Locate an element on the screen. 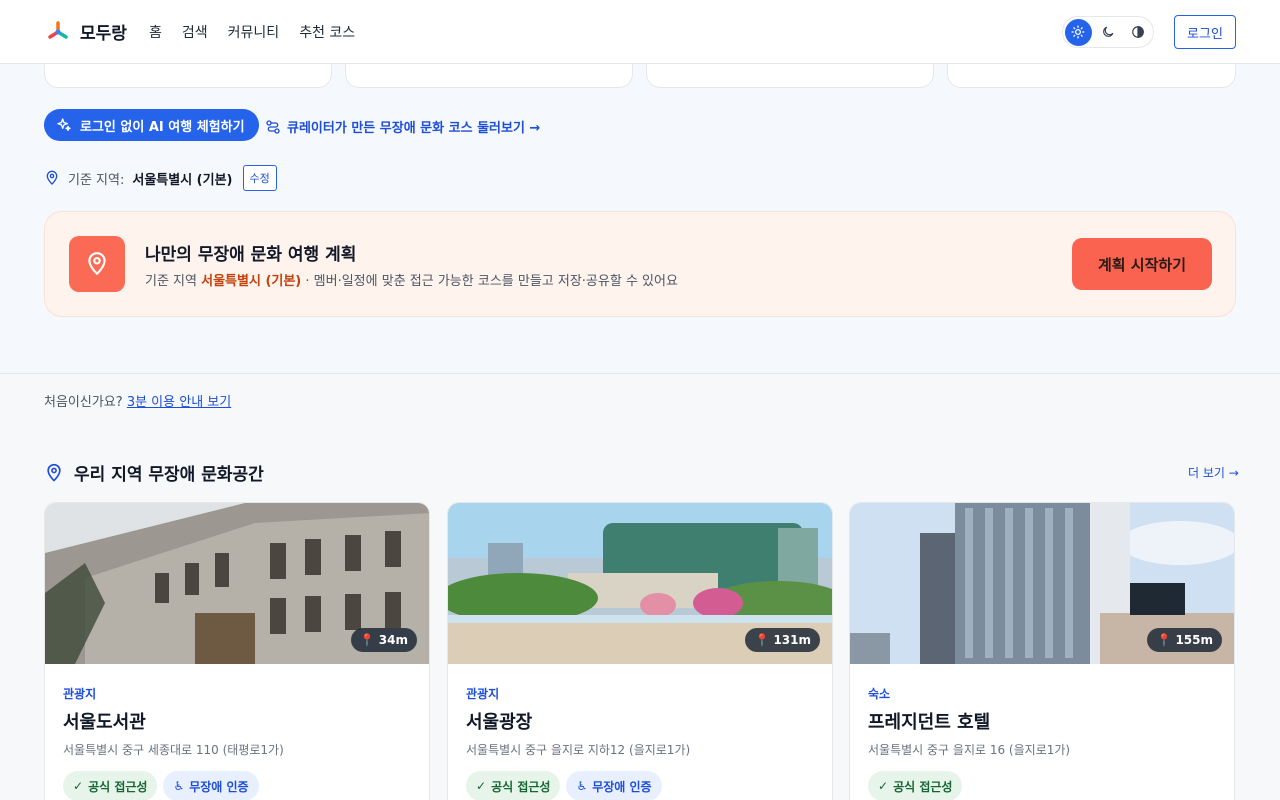 The image size is (1280, 800). place-category: 숙소 is located at coordinates (879, 694).